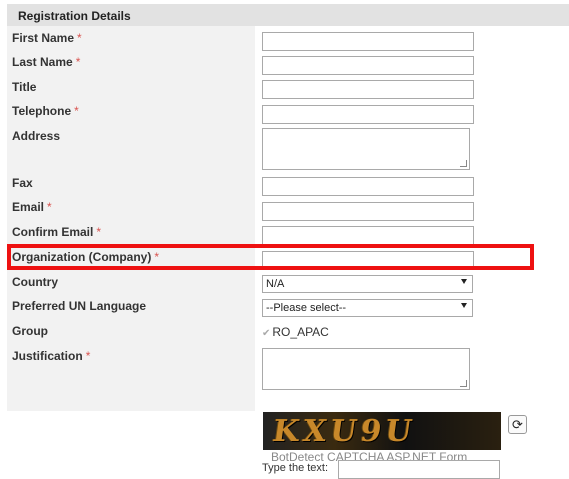 The height and width of the screenshot is (479, 569). What do you see at coordinates (270, 257) in the screenshot?
I see `highlight-box` at bounding box center [270, 257].